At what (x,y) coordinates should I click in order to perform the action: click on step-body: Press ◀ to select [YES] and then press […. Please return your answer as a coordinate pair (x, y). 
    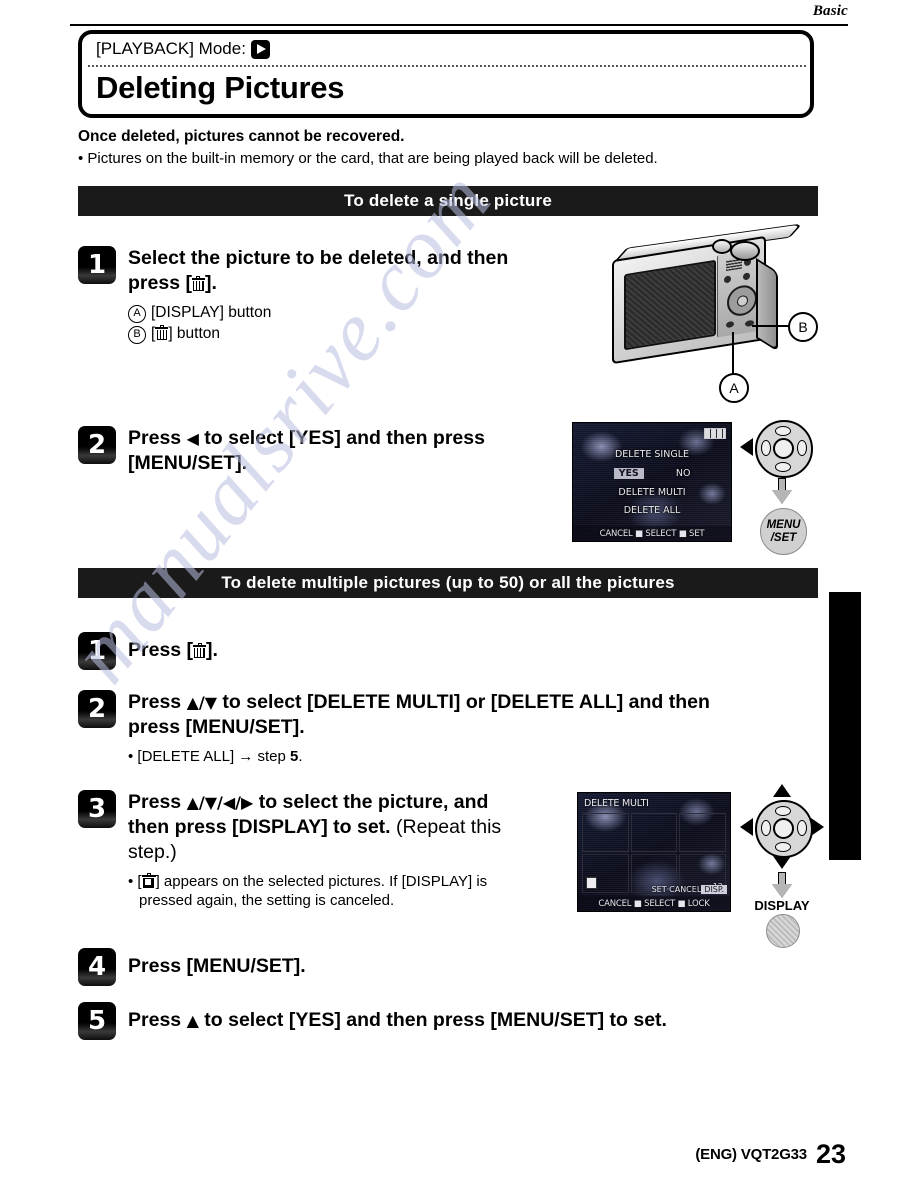
    Looking at the image, I should click on (306, 451).